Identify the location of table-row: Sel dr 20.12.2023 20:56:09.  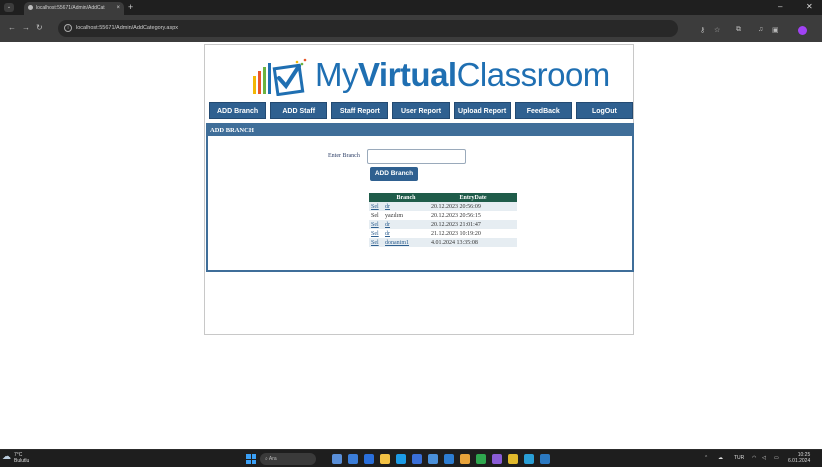
(443, 206).